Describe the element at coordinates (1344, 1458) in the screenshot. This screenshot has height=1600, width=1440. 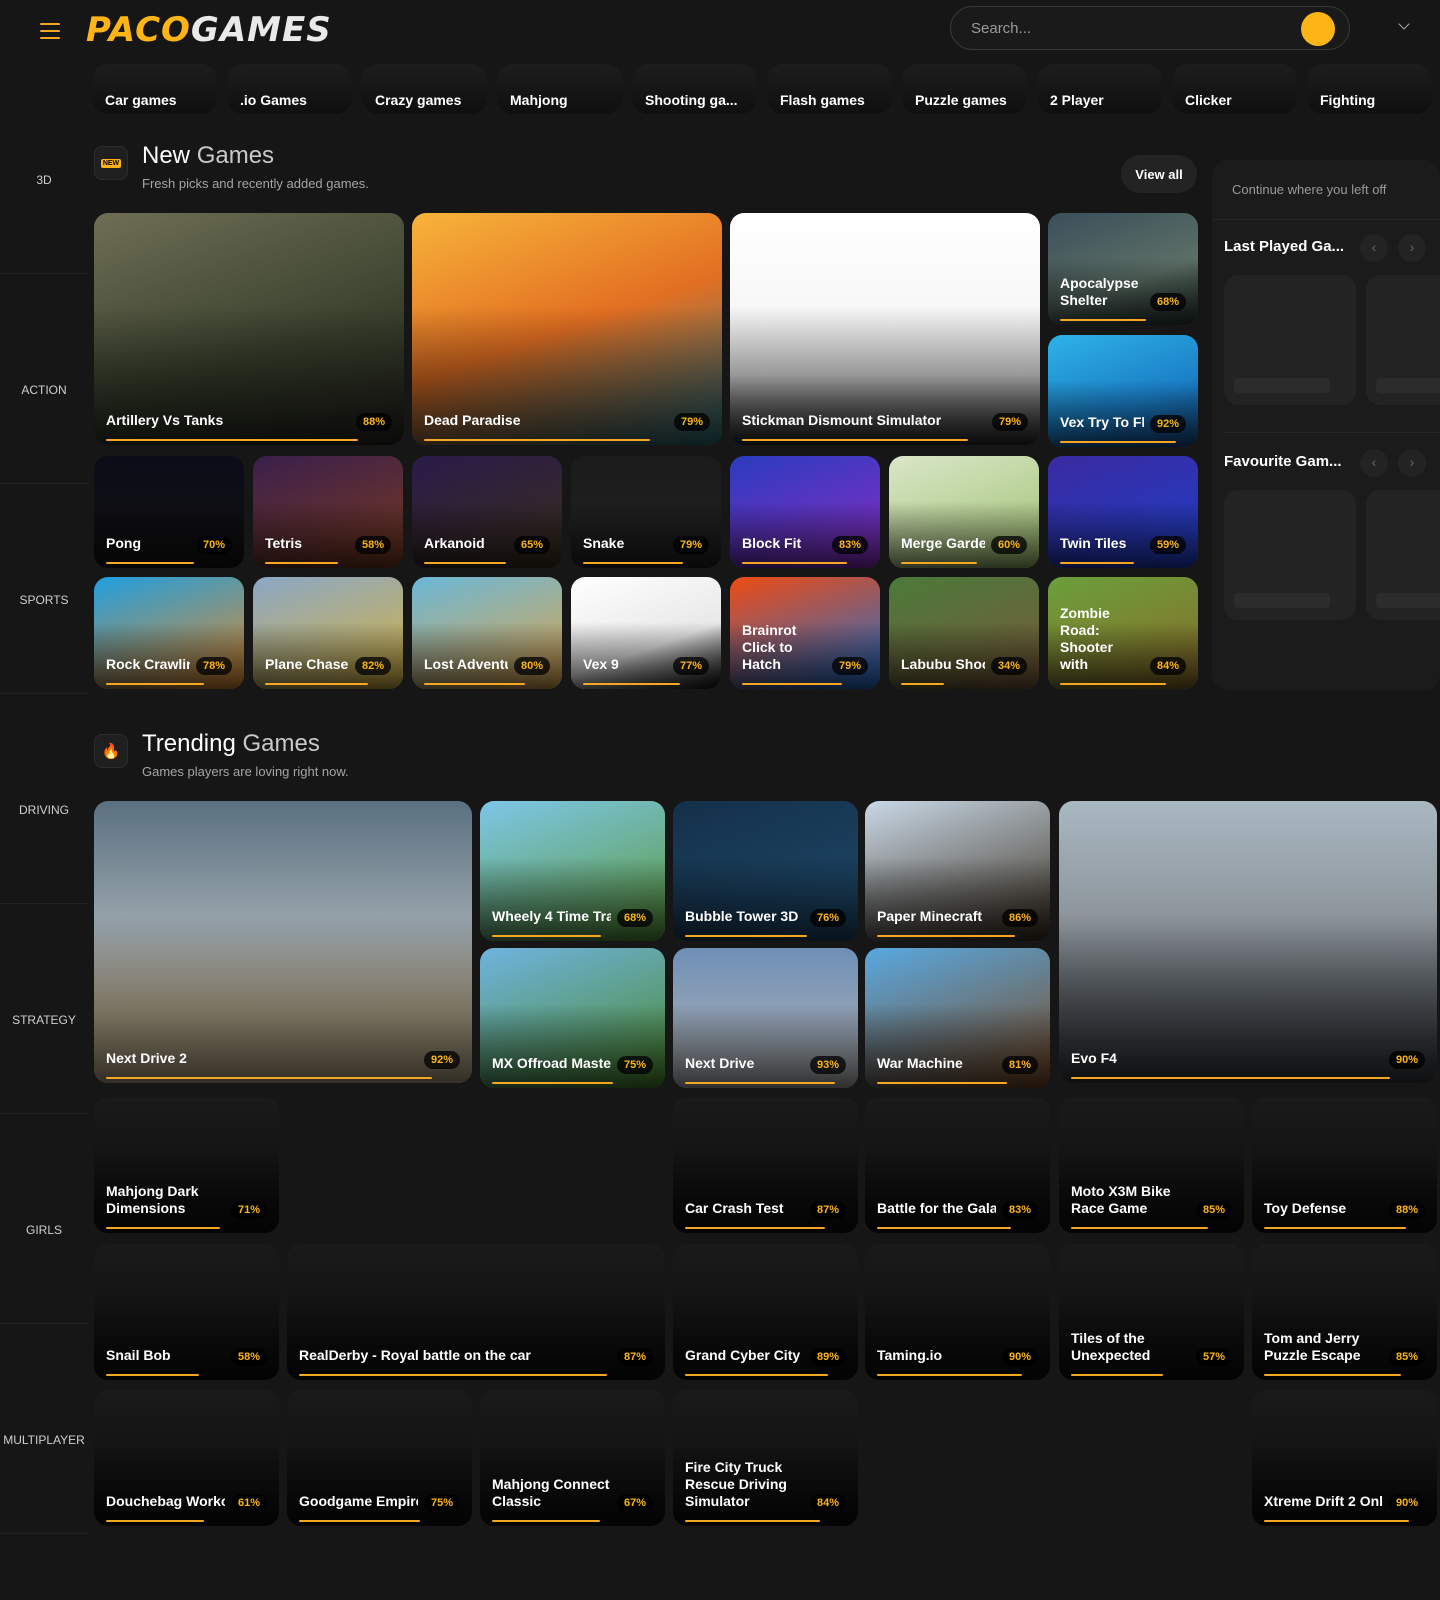
I see `game-card: Xtreme Drift 2 Online 90%` at that location.